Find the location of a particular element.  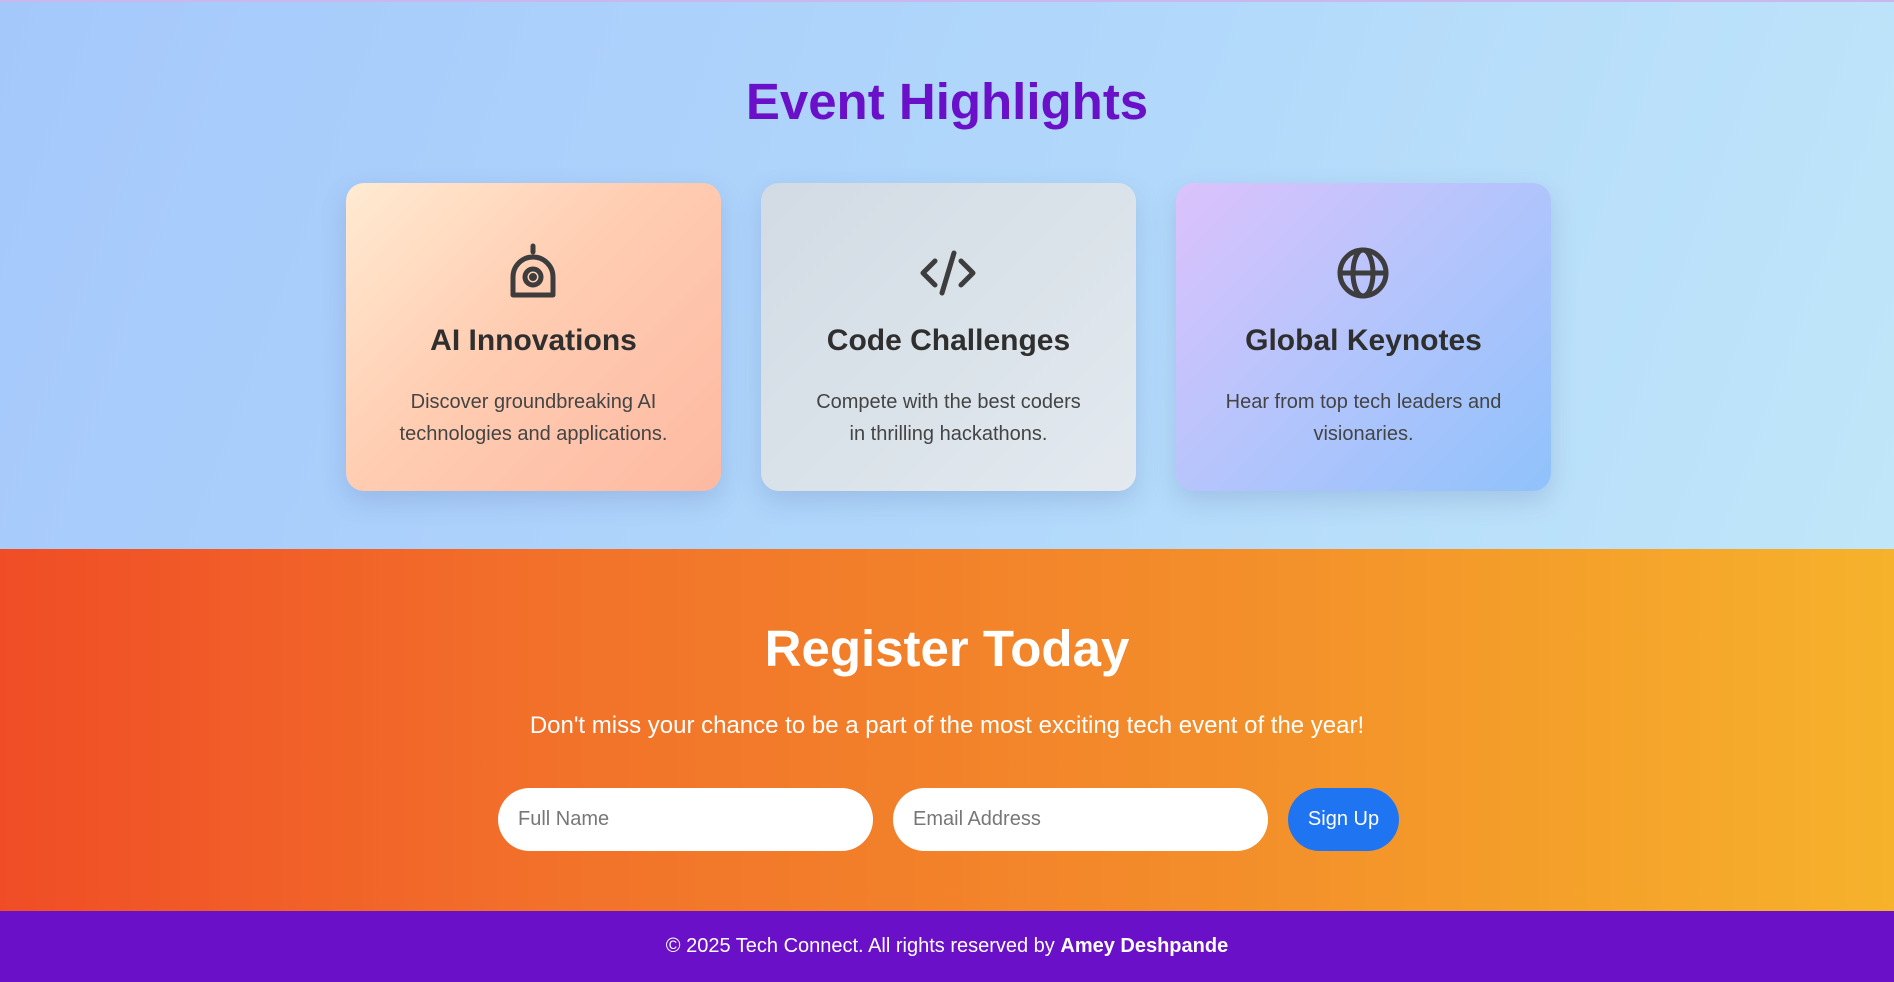

card-title: Global Keynotes is located at coordinates (1363, 340).